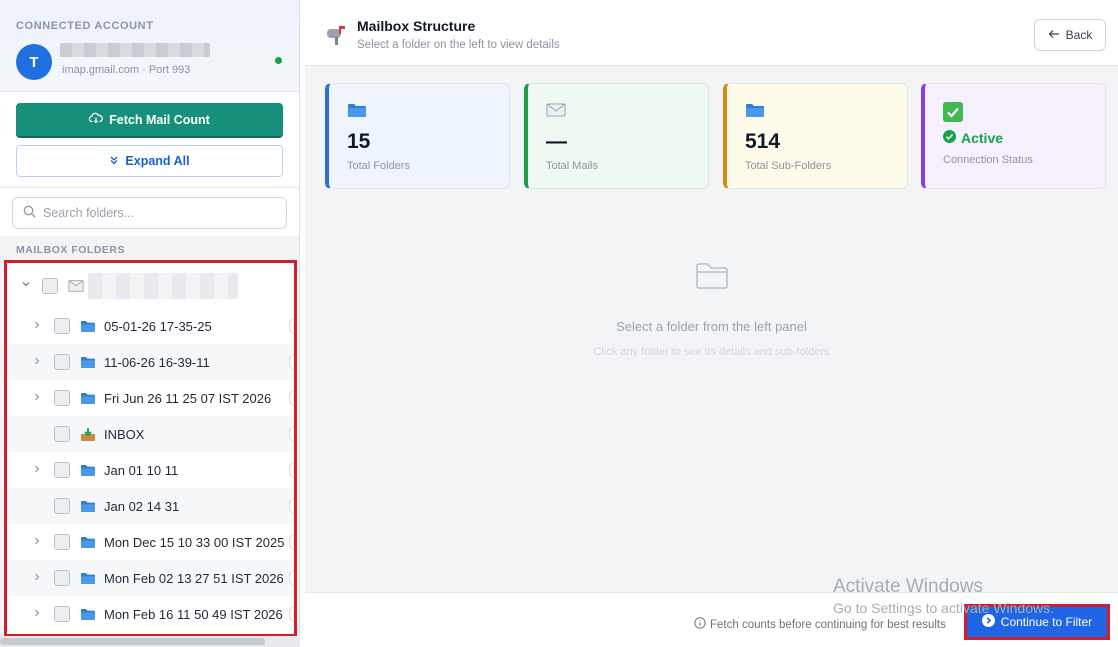 The width and height of the screenshot is (1118, 647). I want to click on arrow-right-circle-icon, so click(988, 622).